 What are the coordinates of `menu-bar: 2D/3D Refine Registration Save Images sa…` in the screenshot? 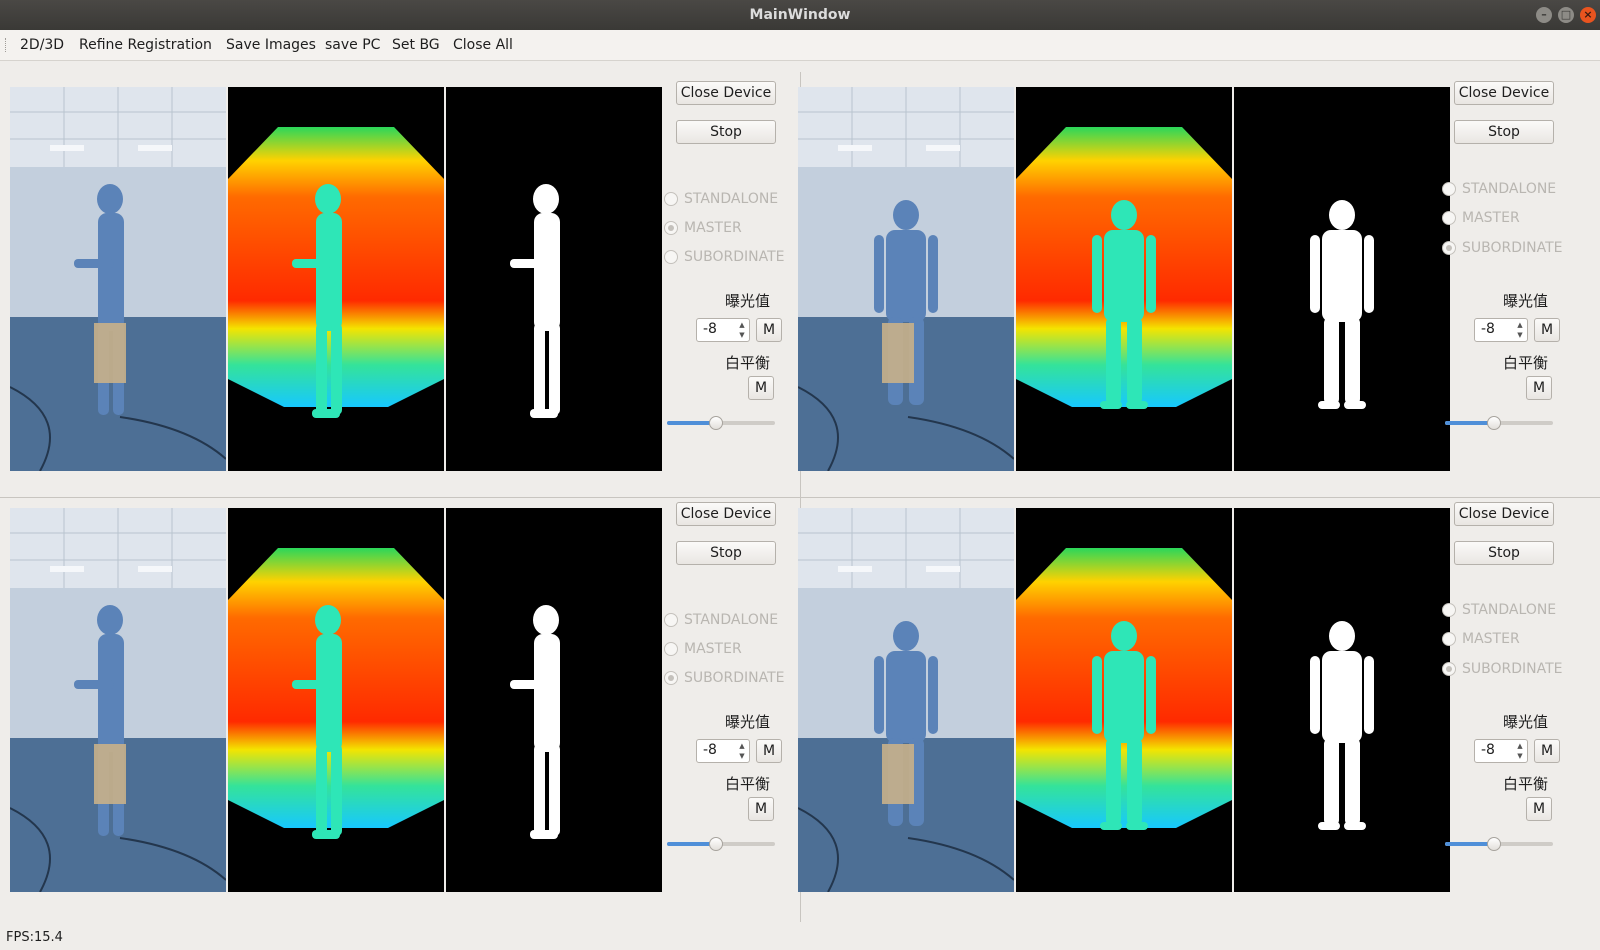 It's located at (800, 45).